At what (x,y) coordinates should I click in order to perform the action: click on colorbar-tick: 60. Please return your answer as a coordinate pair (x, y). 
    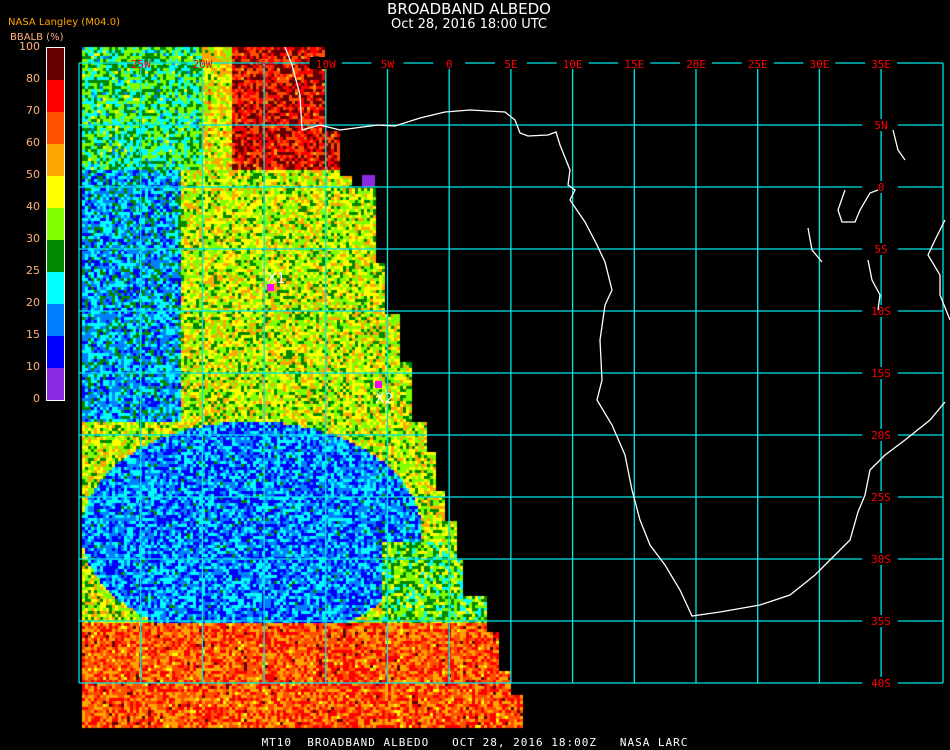
    Looking at the image, I should click on (33, 142).